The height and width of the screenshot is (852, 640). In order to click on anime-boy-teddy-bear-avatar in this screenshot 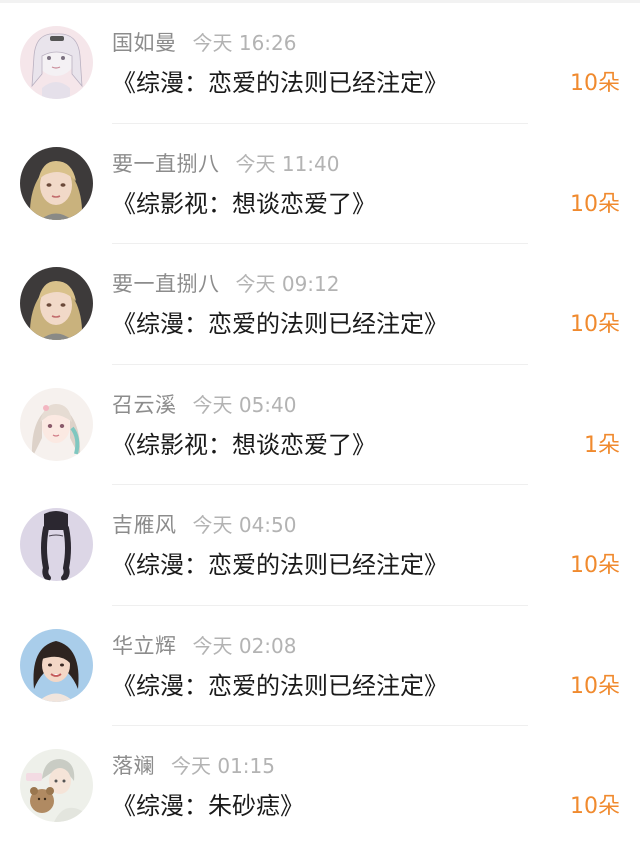, I will do `click(56, 785)`.